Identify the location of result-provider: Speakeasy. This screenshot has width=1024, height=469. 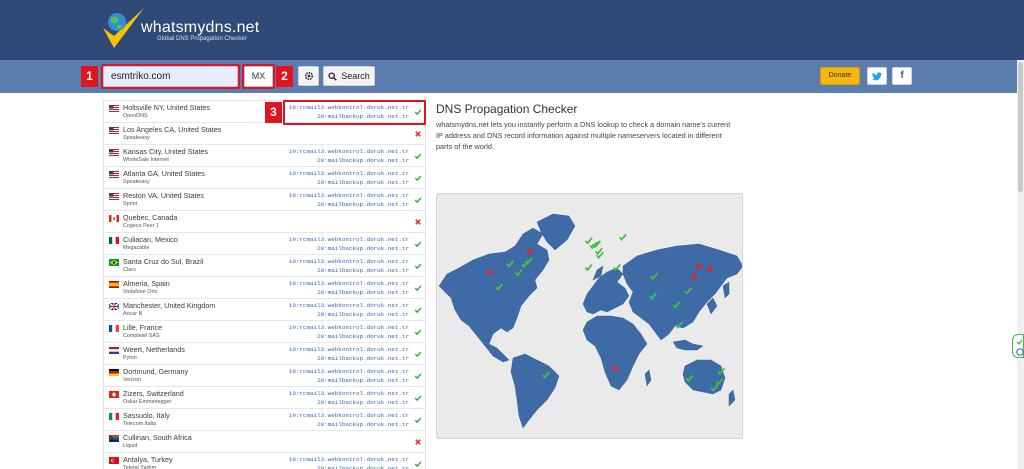
(136, 138).